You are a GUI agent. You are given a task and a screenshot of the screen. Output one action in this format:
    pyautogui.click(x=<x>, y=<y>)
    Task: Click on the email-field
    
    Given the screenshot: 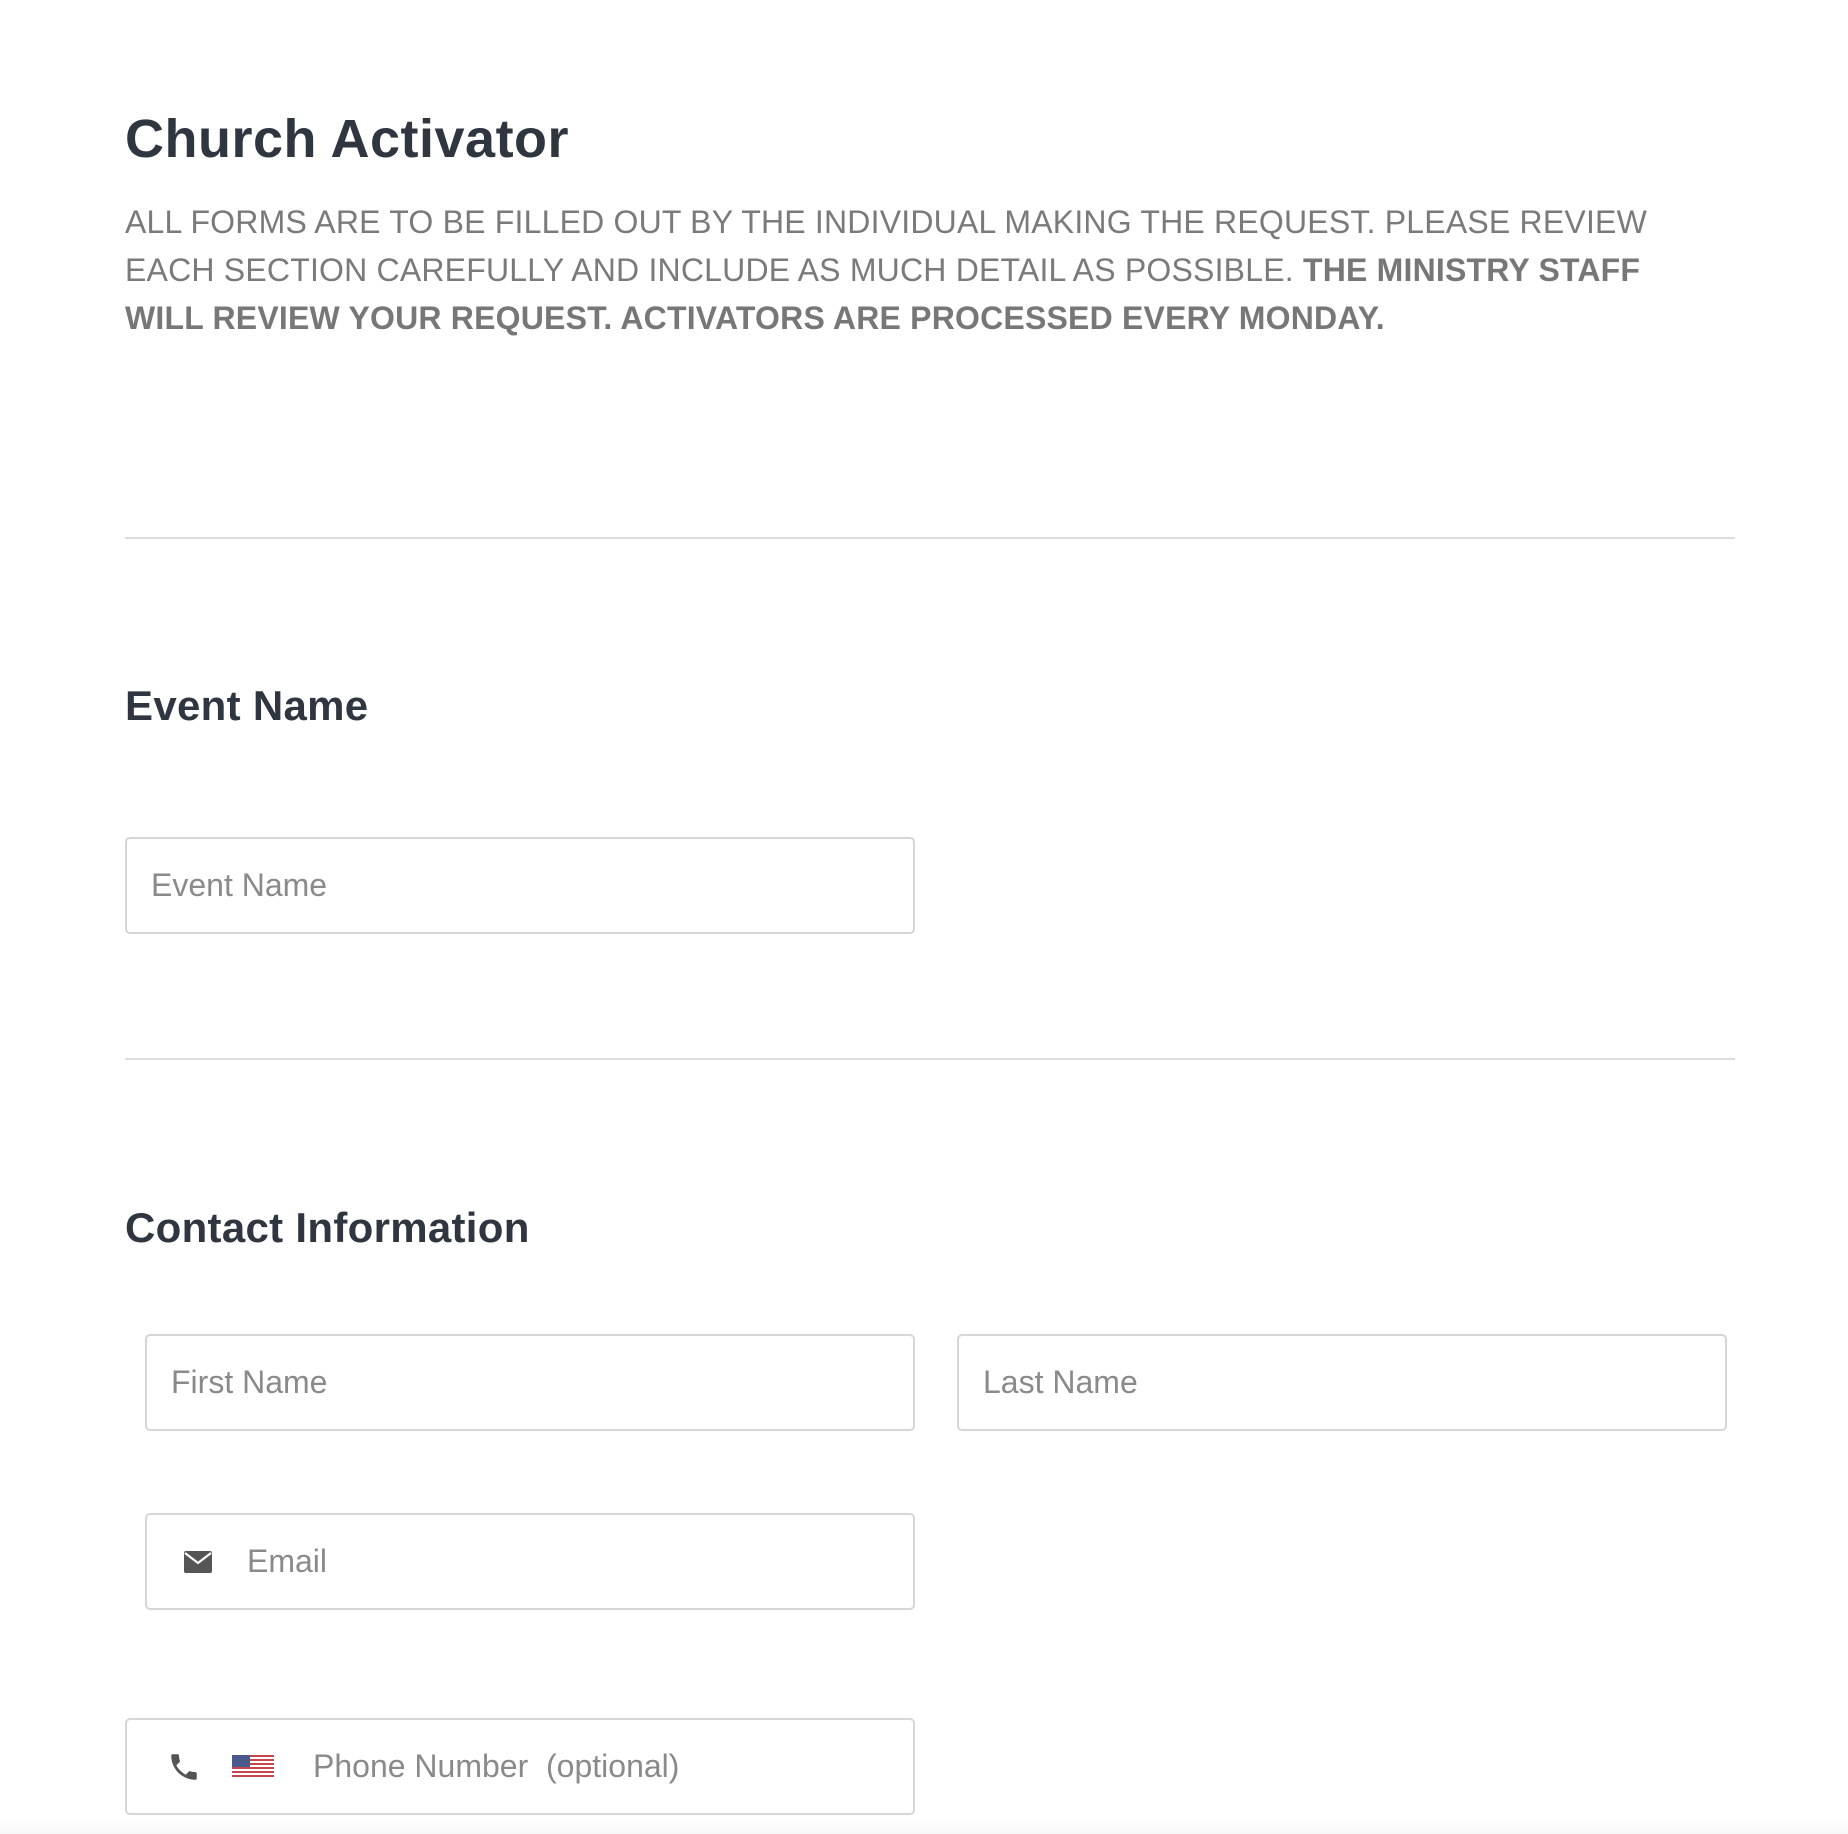 What is the action you would take?
    pyautogui.click(x=530, y=1561)
    